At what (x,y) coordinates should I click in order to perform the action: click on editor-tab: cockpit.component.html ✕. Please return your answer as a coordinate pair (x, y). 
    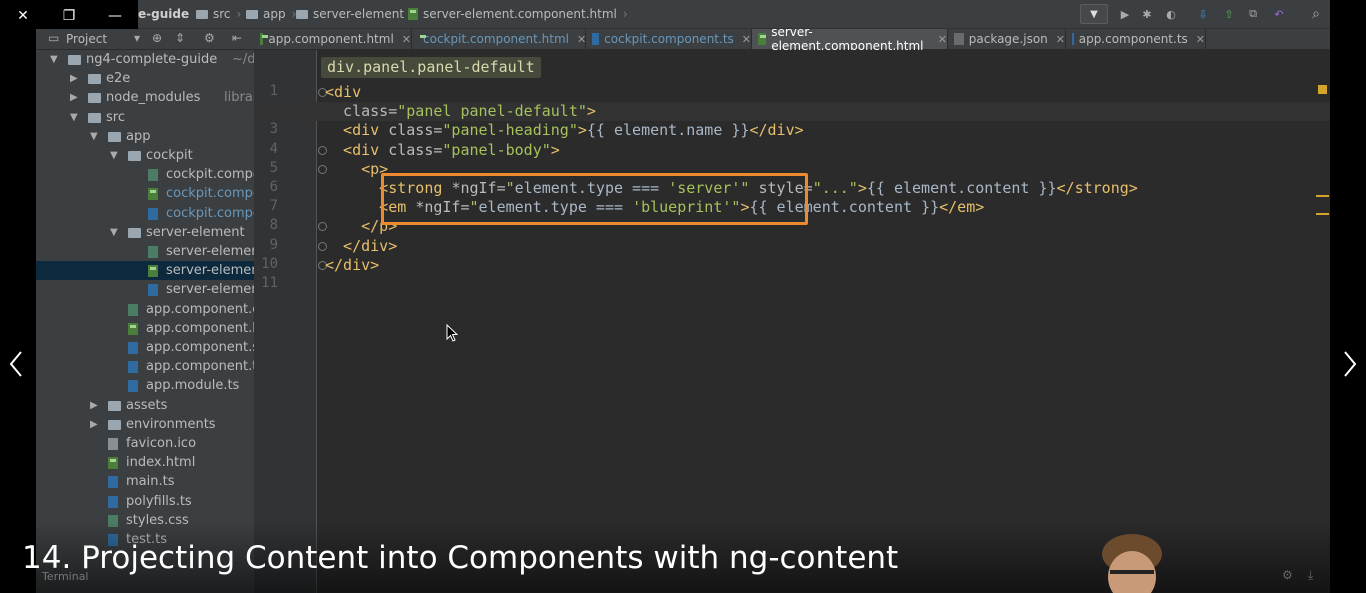
    Looking at the image, I should click on (499, 39).